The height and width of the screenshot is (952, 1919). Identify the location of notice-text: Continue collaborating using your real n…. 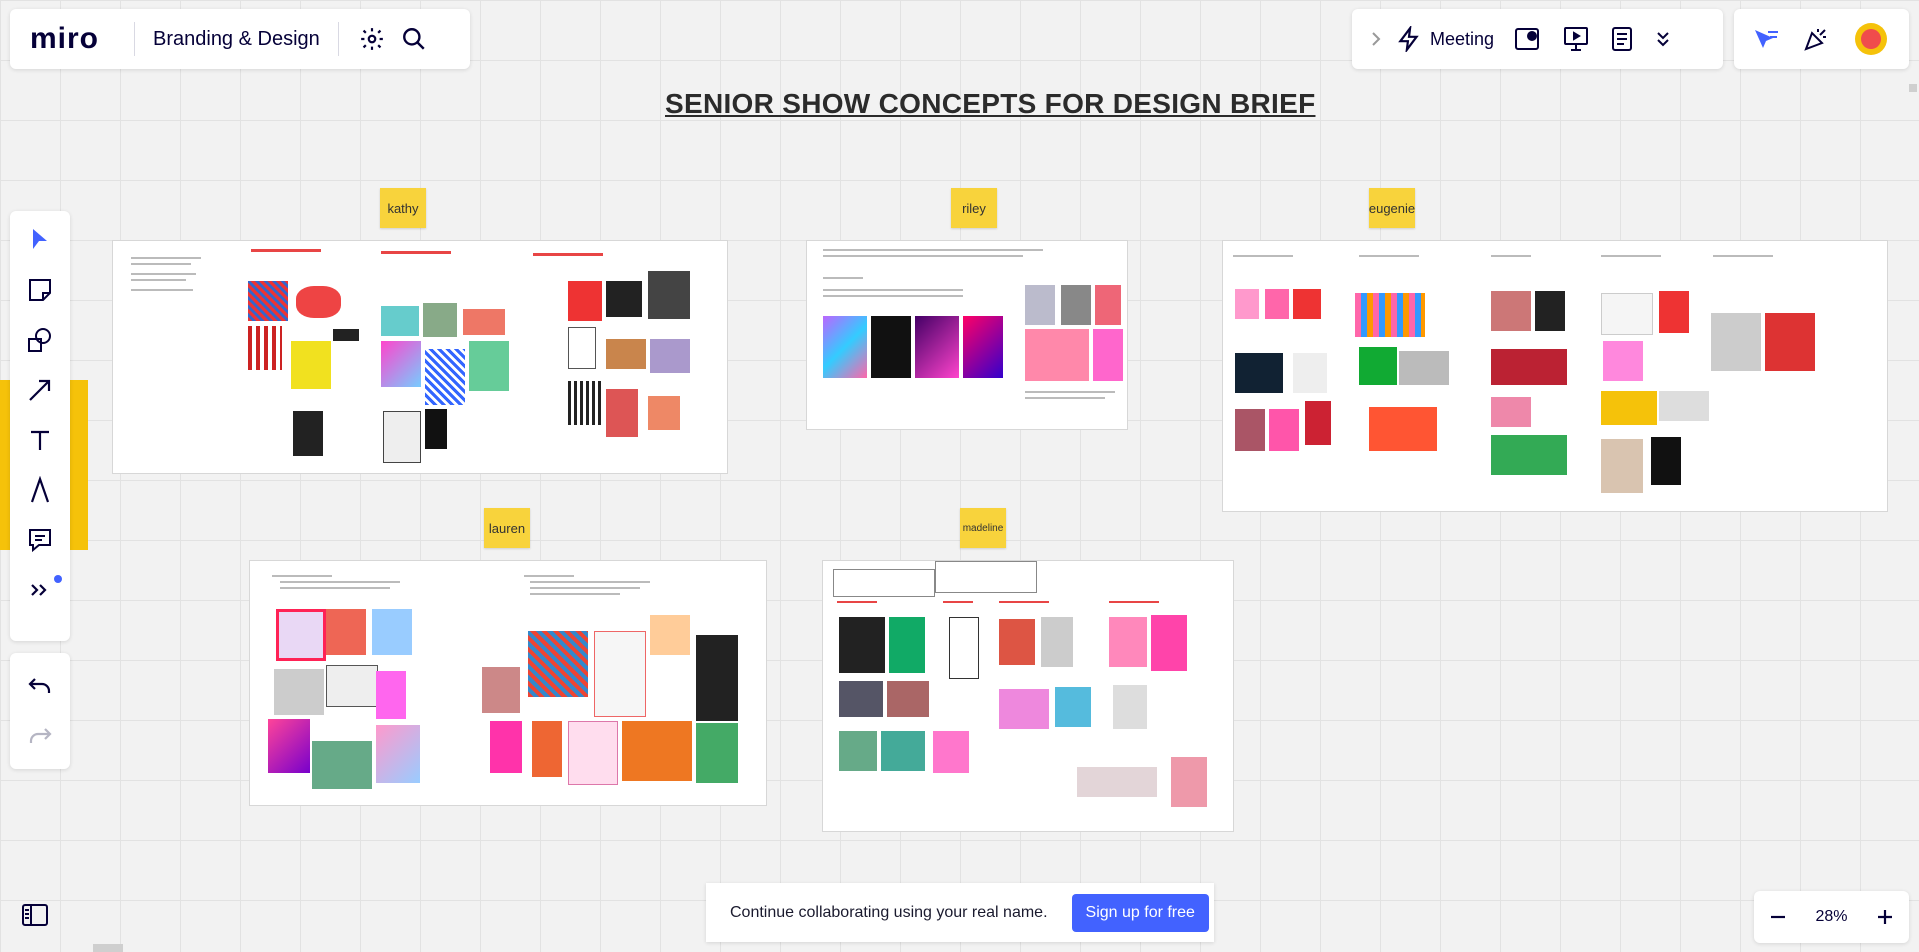
(889, 912).